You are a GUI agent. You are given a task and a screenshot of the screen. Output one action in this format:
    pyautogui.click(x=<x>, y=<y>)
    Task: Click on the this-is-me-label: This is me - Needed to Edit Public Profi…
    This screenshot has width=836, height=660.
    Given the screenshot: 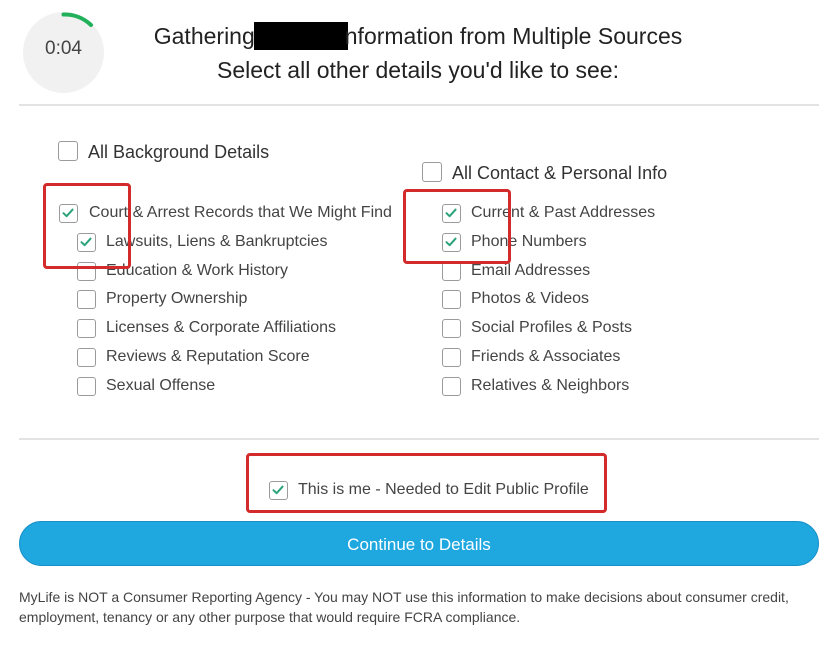 What is the action you would take?
    pyautogui.click(x=443, y=489)
    